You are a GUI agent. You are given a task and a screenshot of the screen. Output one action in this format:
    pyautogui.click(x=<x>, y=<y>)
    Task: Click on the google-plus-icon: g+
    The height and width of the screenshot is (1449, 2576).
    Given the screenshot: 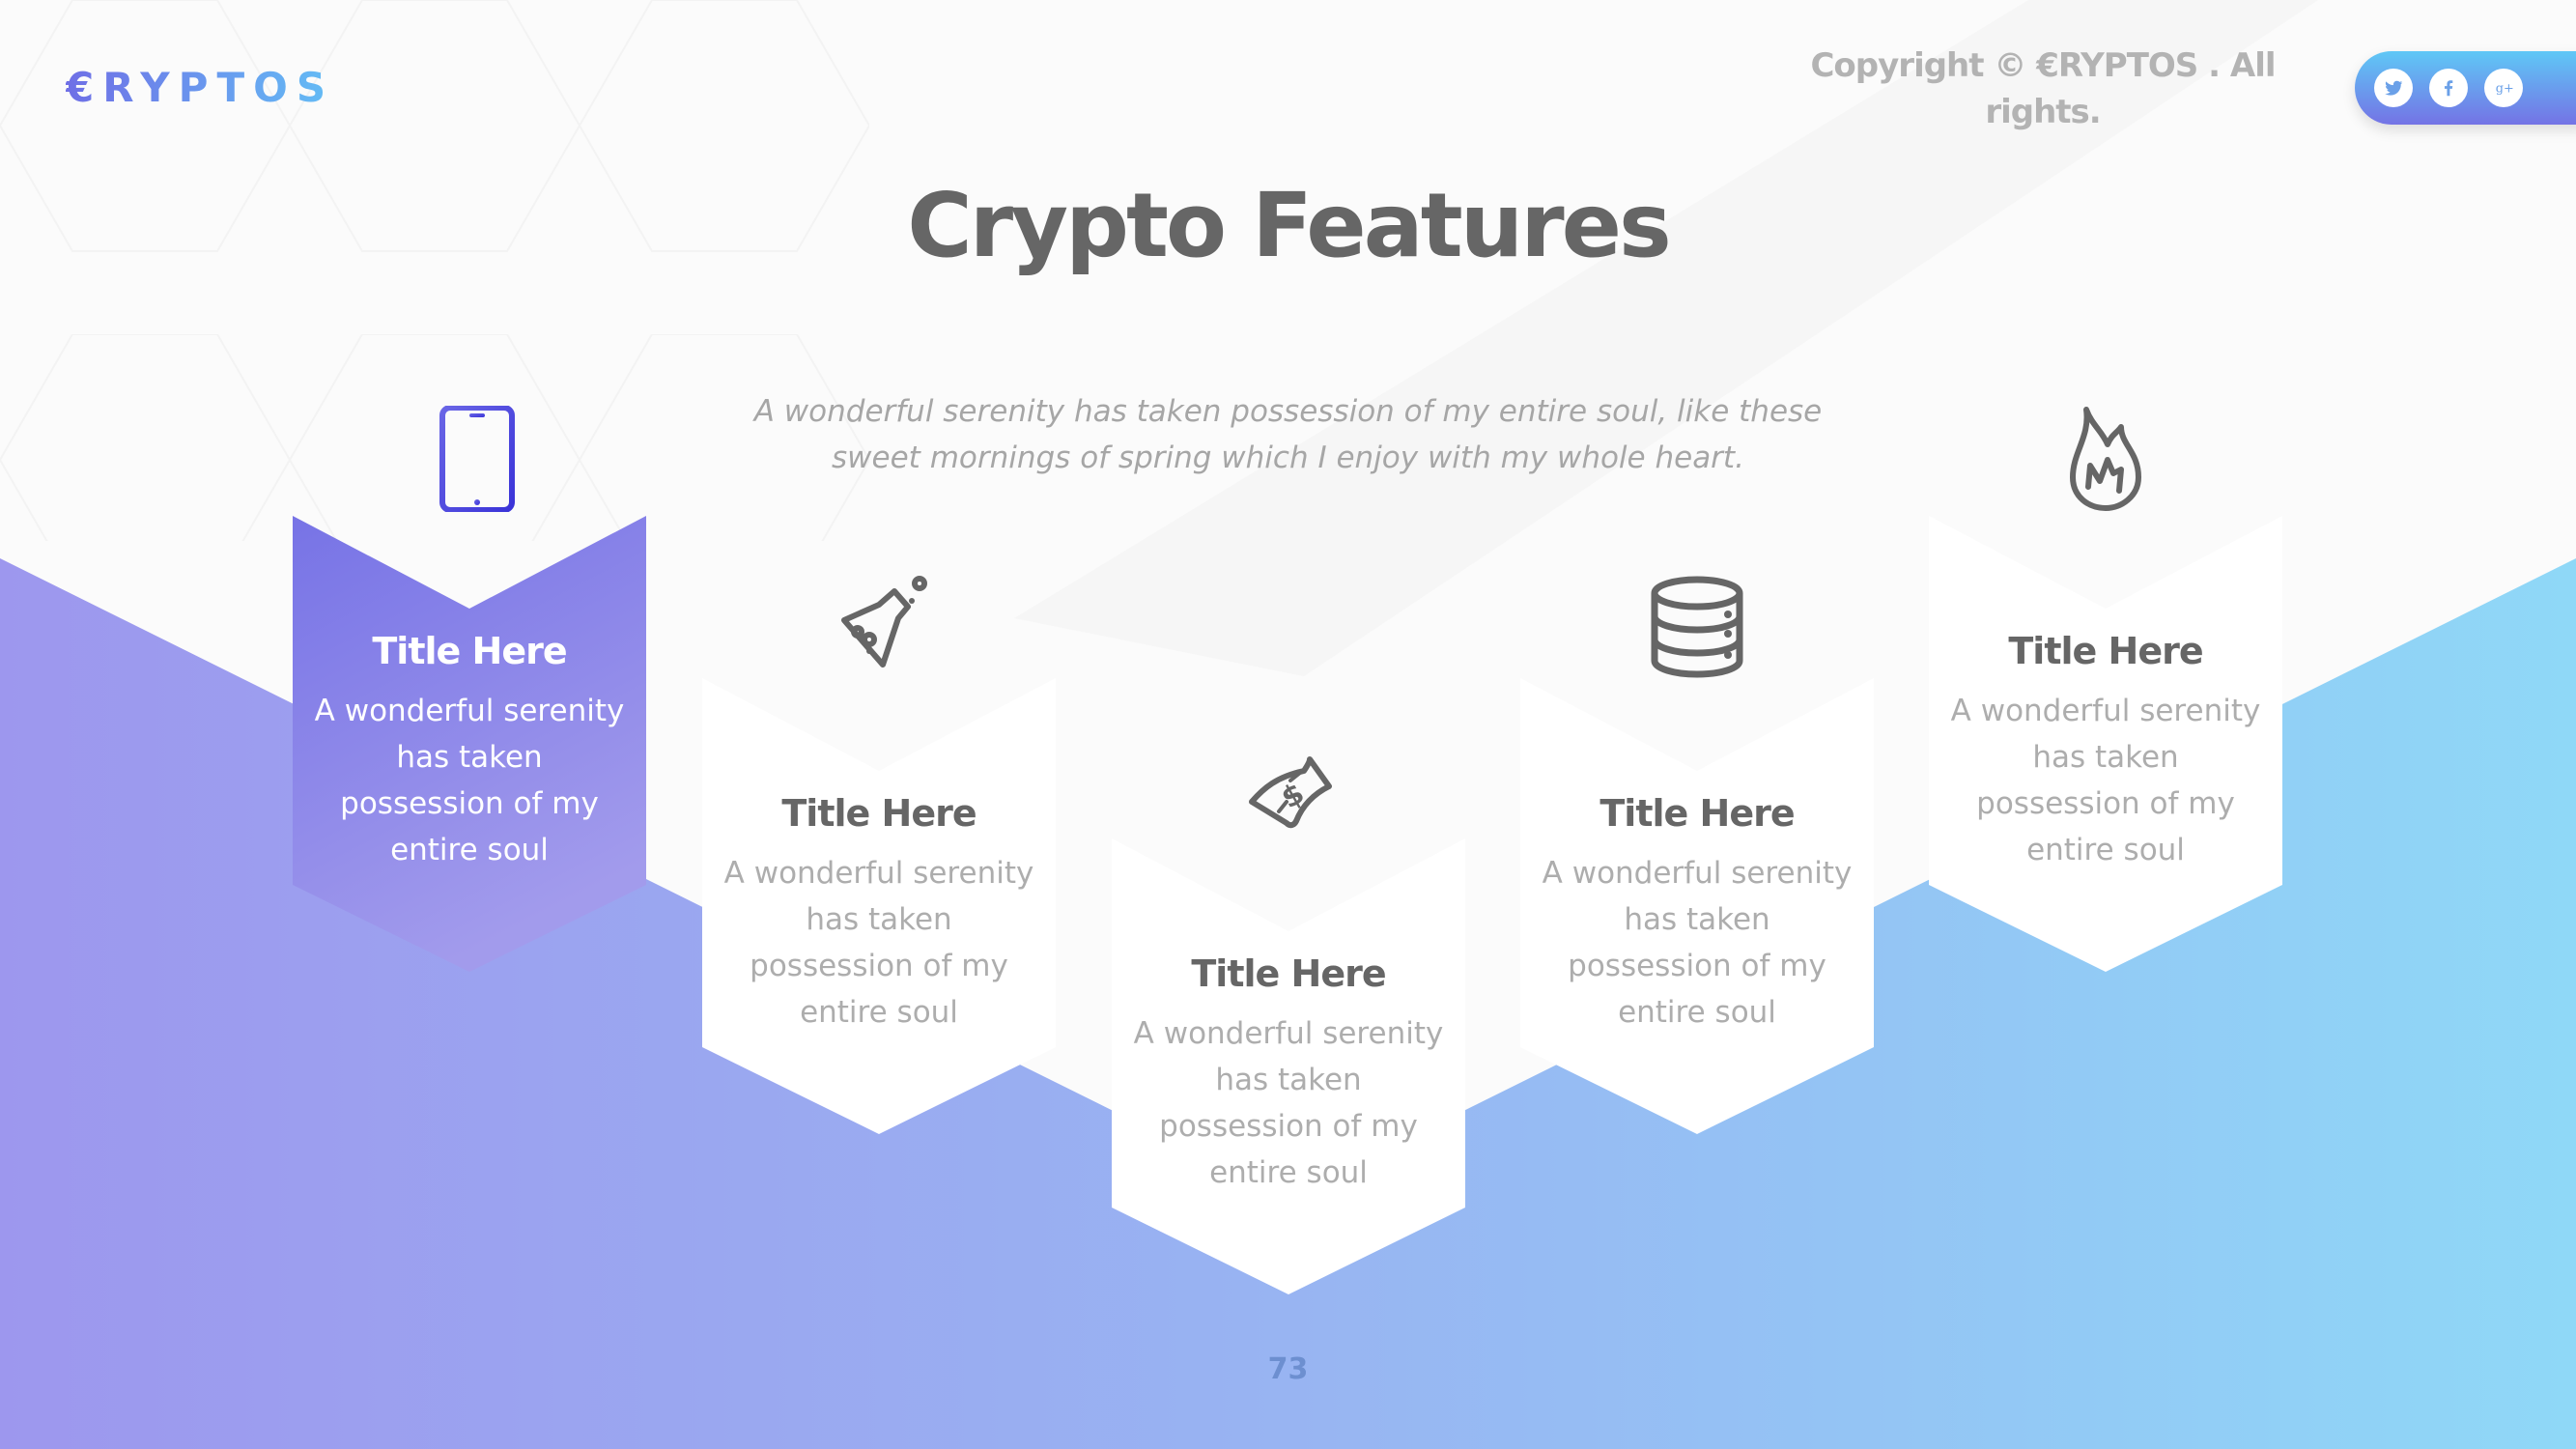 What is the action you would take?
    pyautogui.click(x=2505, y=89)
    